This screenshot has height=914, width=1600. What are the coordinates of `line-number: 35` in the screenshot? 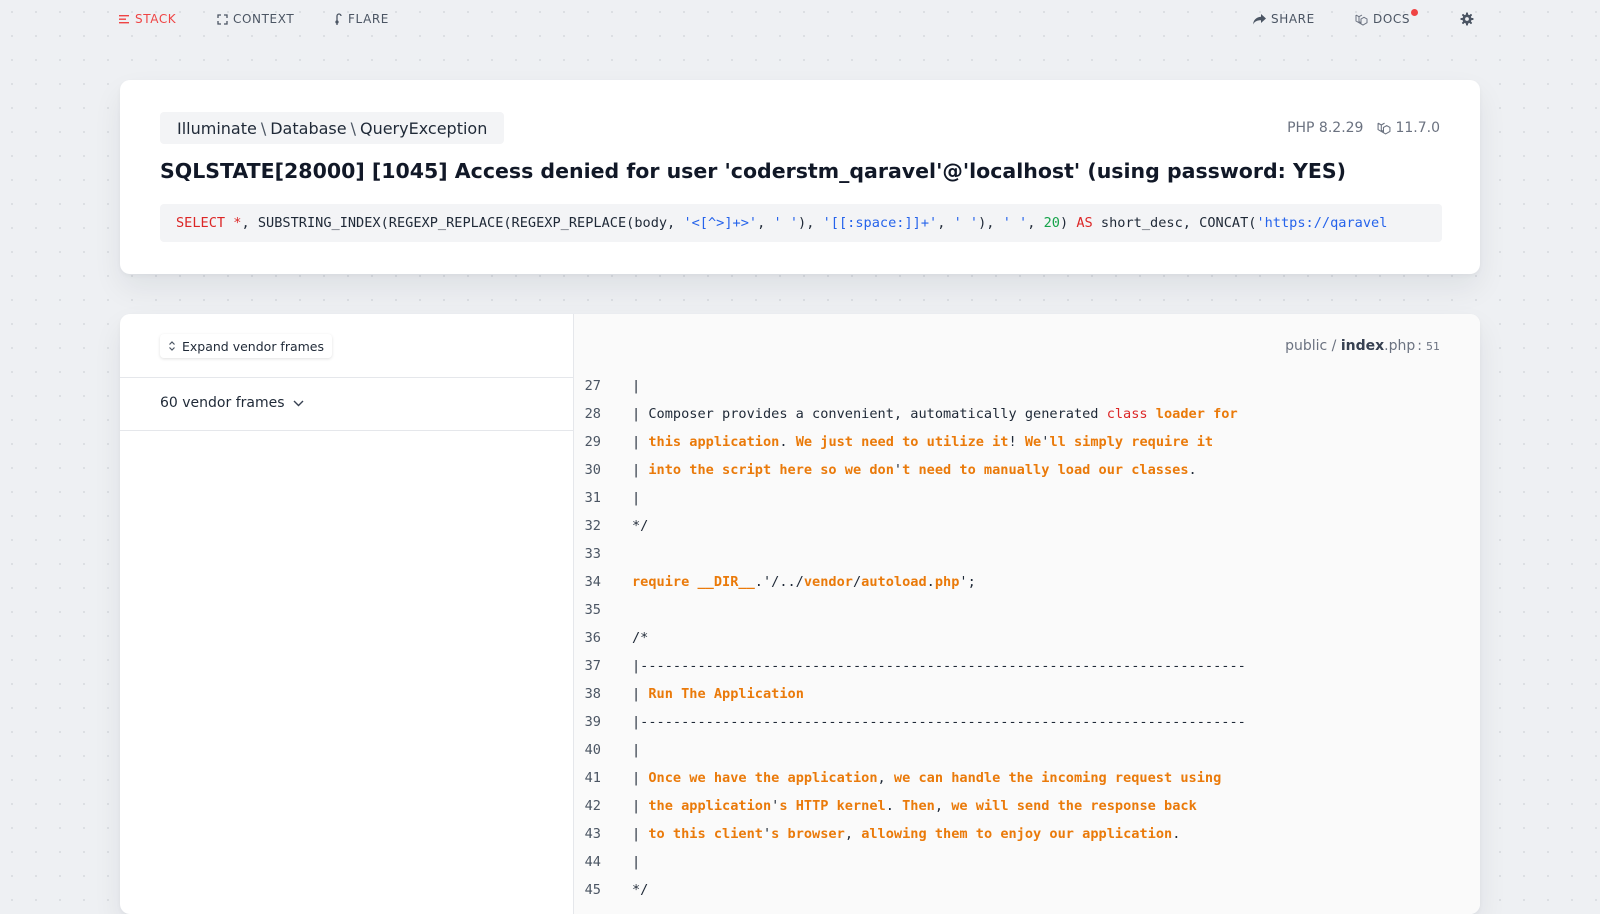 It's located at (588, 610).